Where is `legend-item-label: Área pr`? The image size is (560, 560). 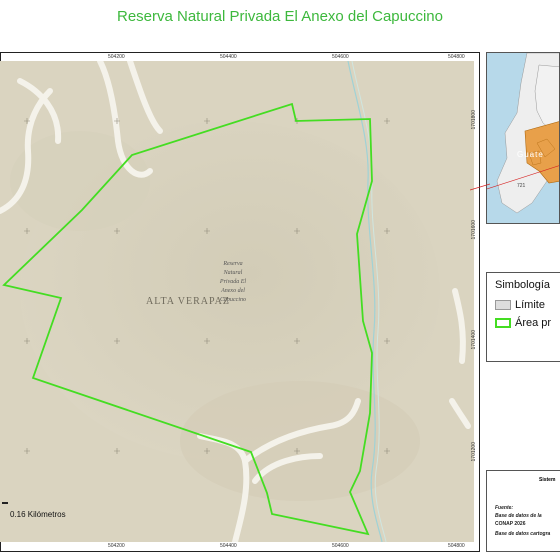 legend-item-label: Área pr is located at coordinates (533, 323).